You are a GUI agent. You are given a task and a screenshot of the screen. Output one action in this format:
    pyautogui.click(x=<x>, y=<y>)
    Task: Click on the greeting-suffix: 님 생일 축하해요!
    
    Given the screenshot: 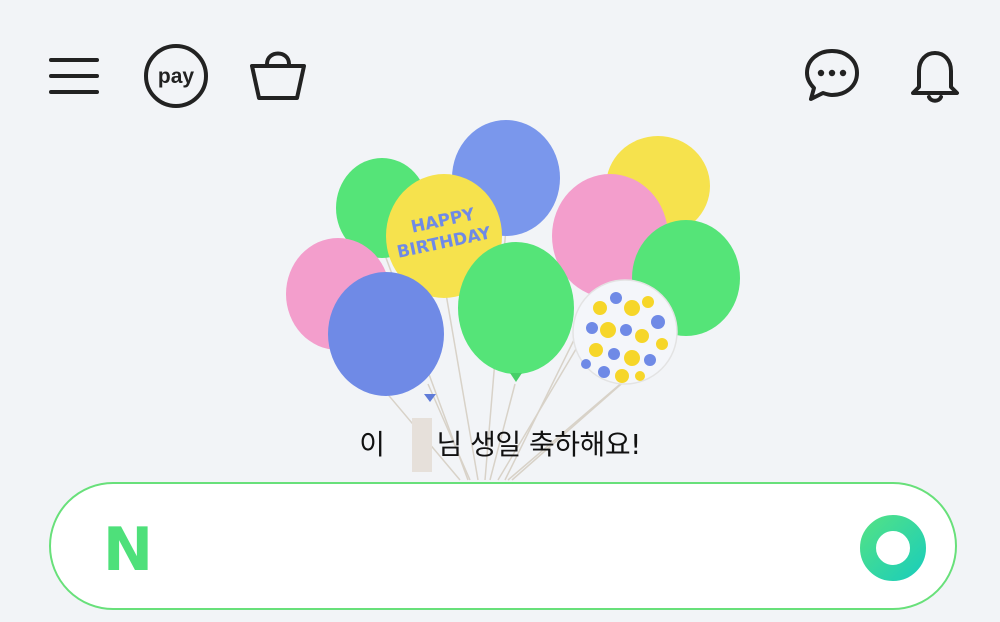 What is the action you would take?
    pyautogui.click(x=538, y=444)
    